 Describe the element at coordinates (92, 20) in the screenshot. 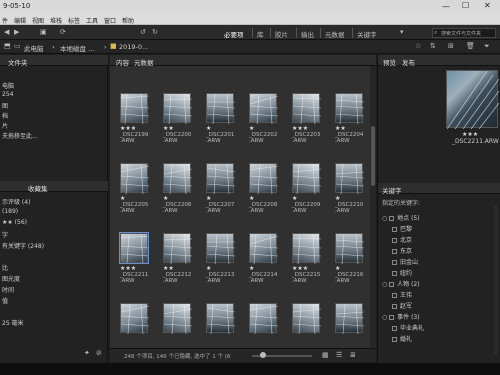

I see `menu-item: 工具` at that location.